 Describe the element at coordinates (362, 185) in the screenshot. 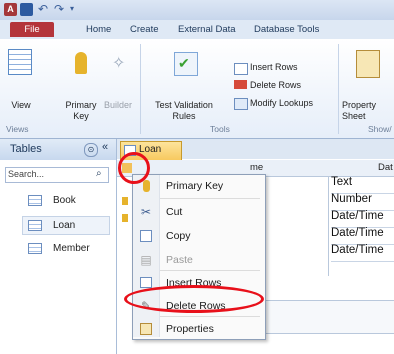

I see `data-type-cell: Text` at that location.